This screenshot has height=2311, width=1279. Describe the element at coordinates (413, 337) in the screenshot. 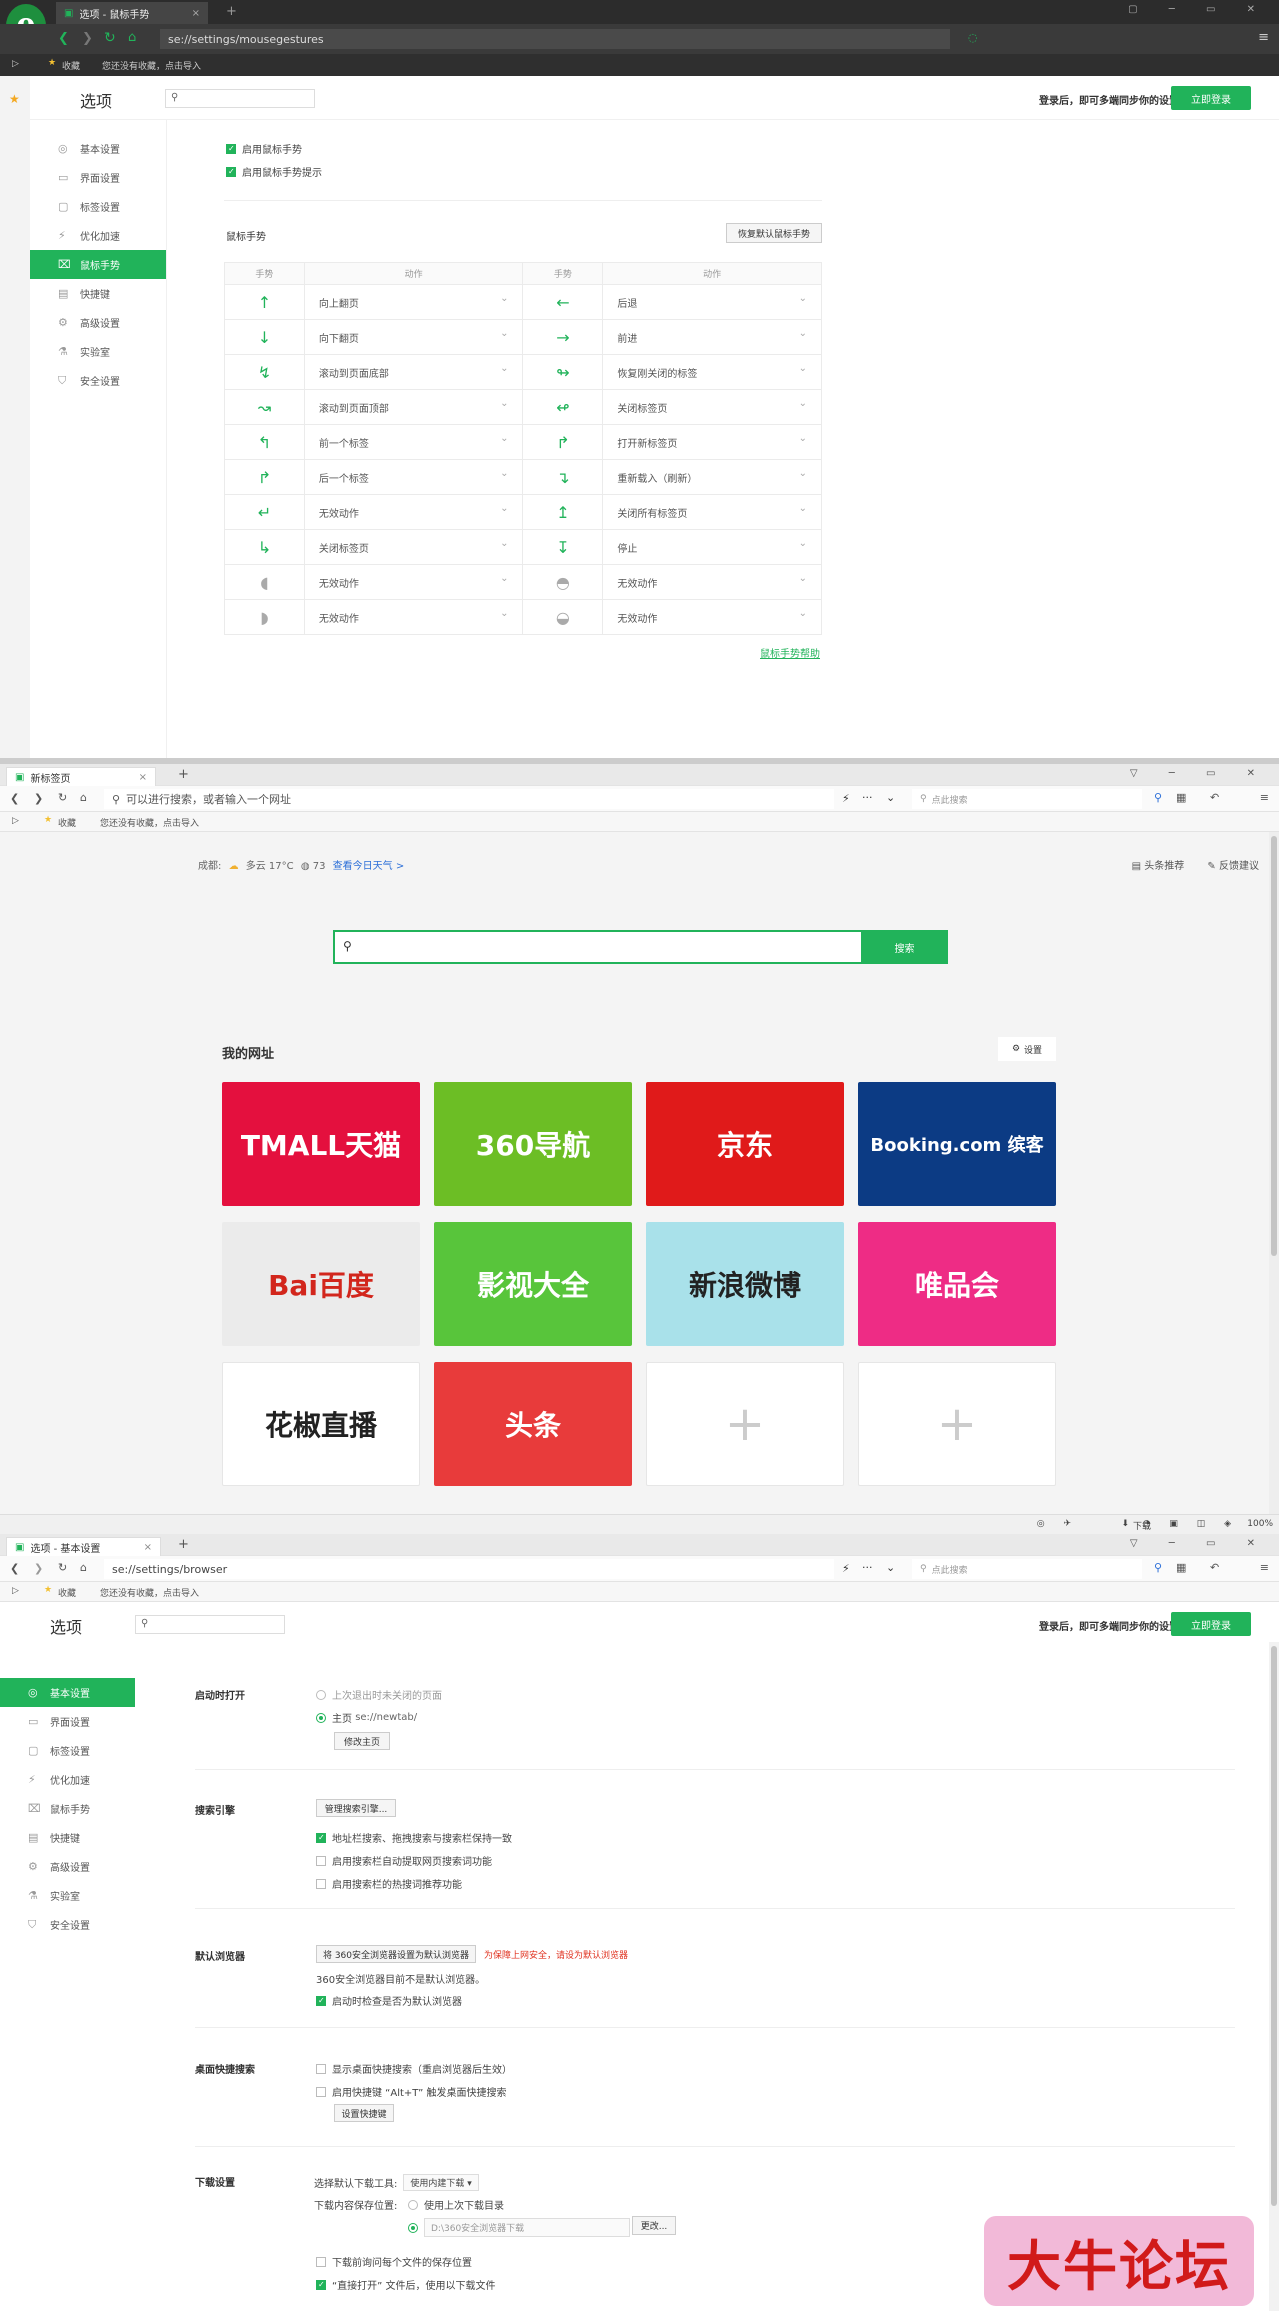

I see `gesture-action-select: 向下翻页` at that location.